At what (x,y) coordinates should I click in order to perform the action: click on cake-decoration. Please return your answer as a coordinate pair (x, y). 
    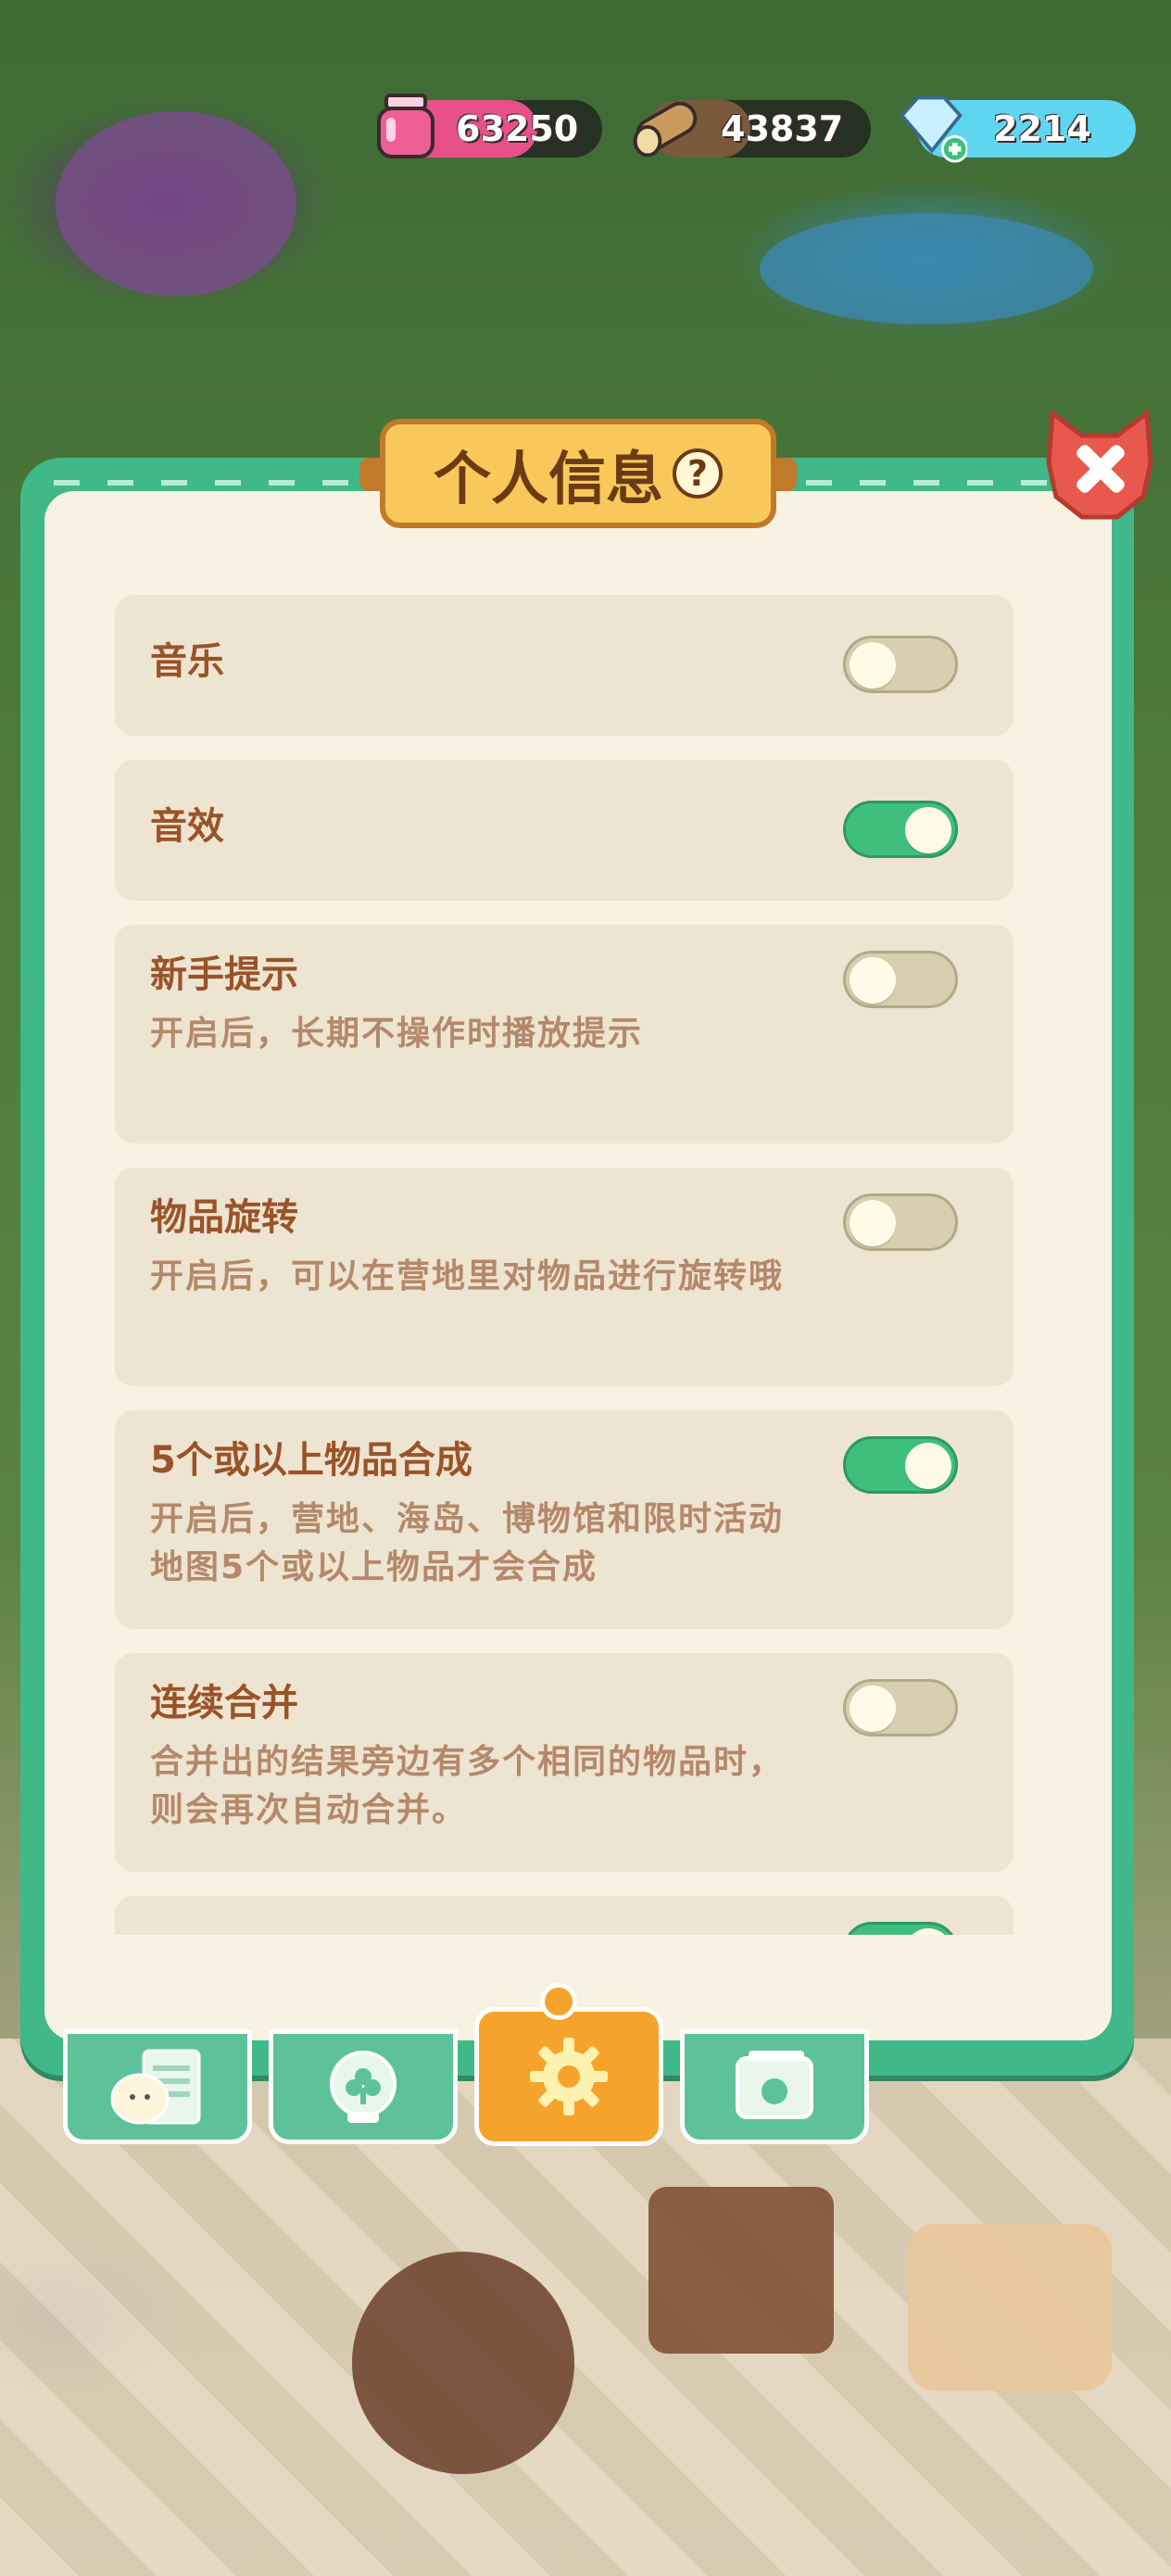
    Looking at the image, I should click on (463, 2363).